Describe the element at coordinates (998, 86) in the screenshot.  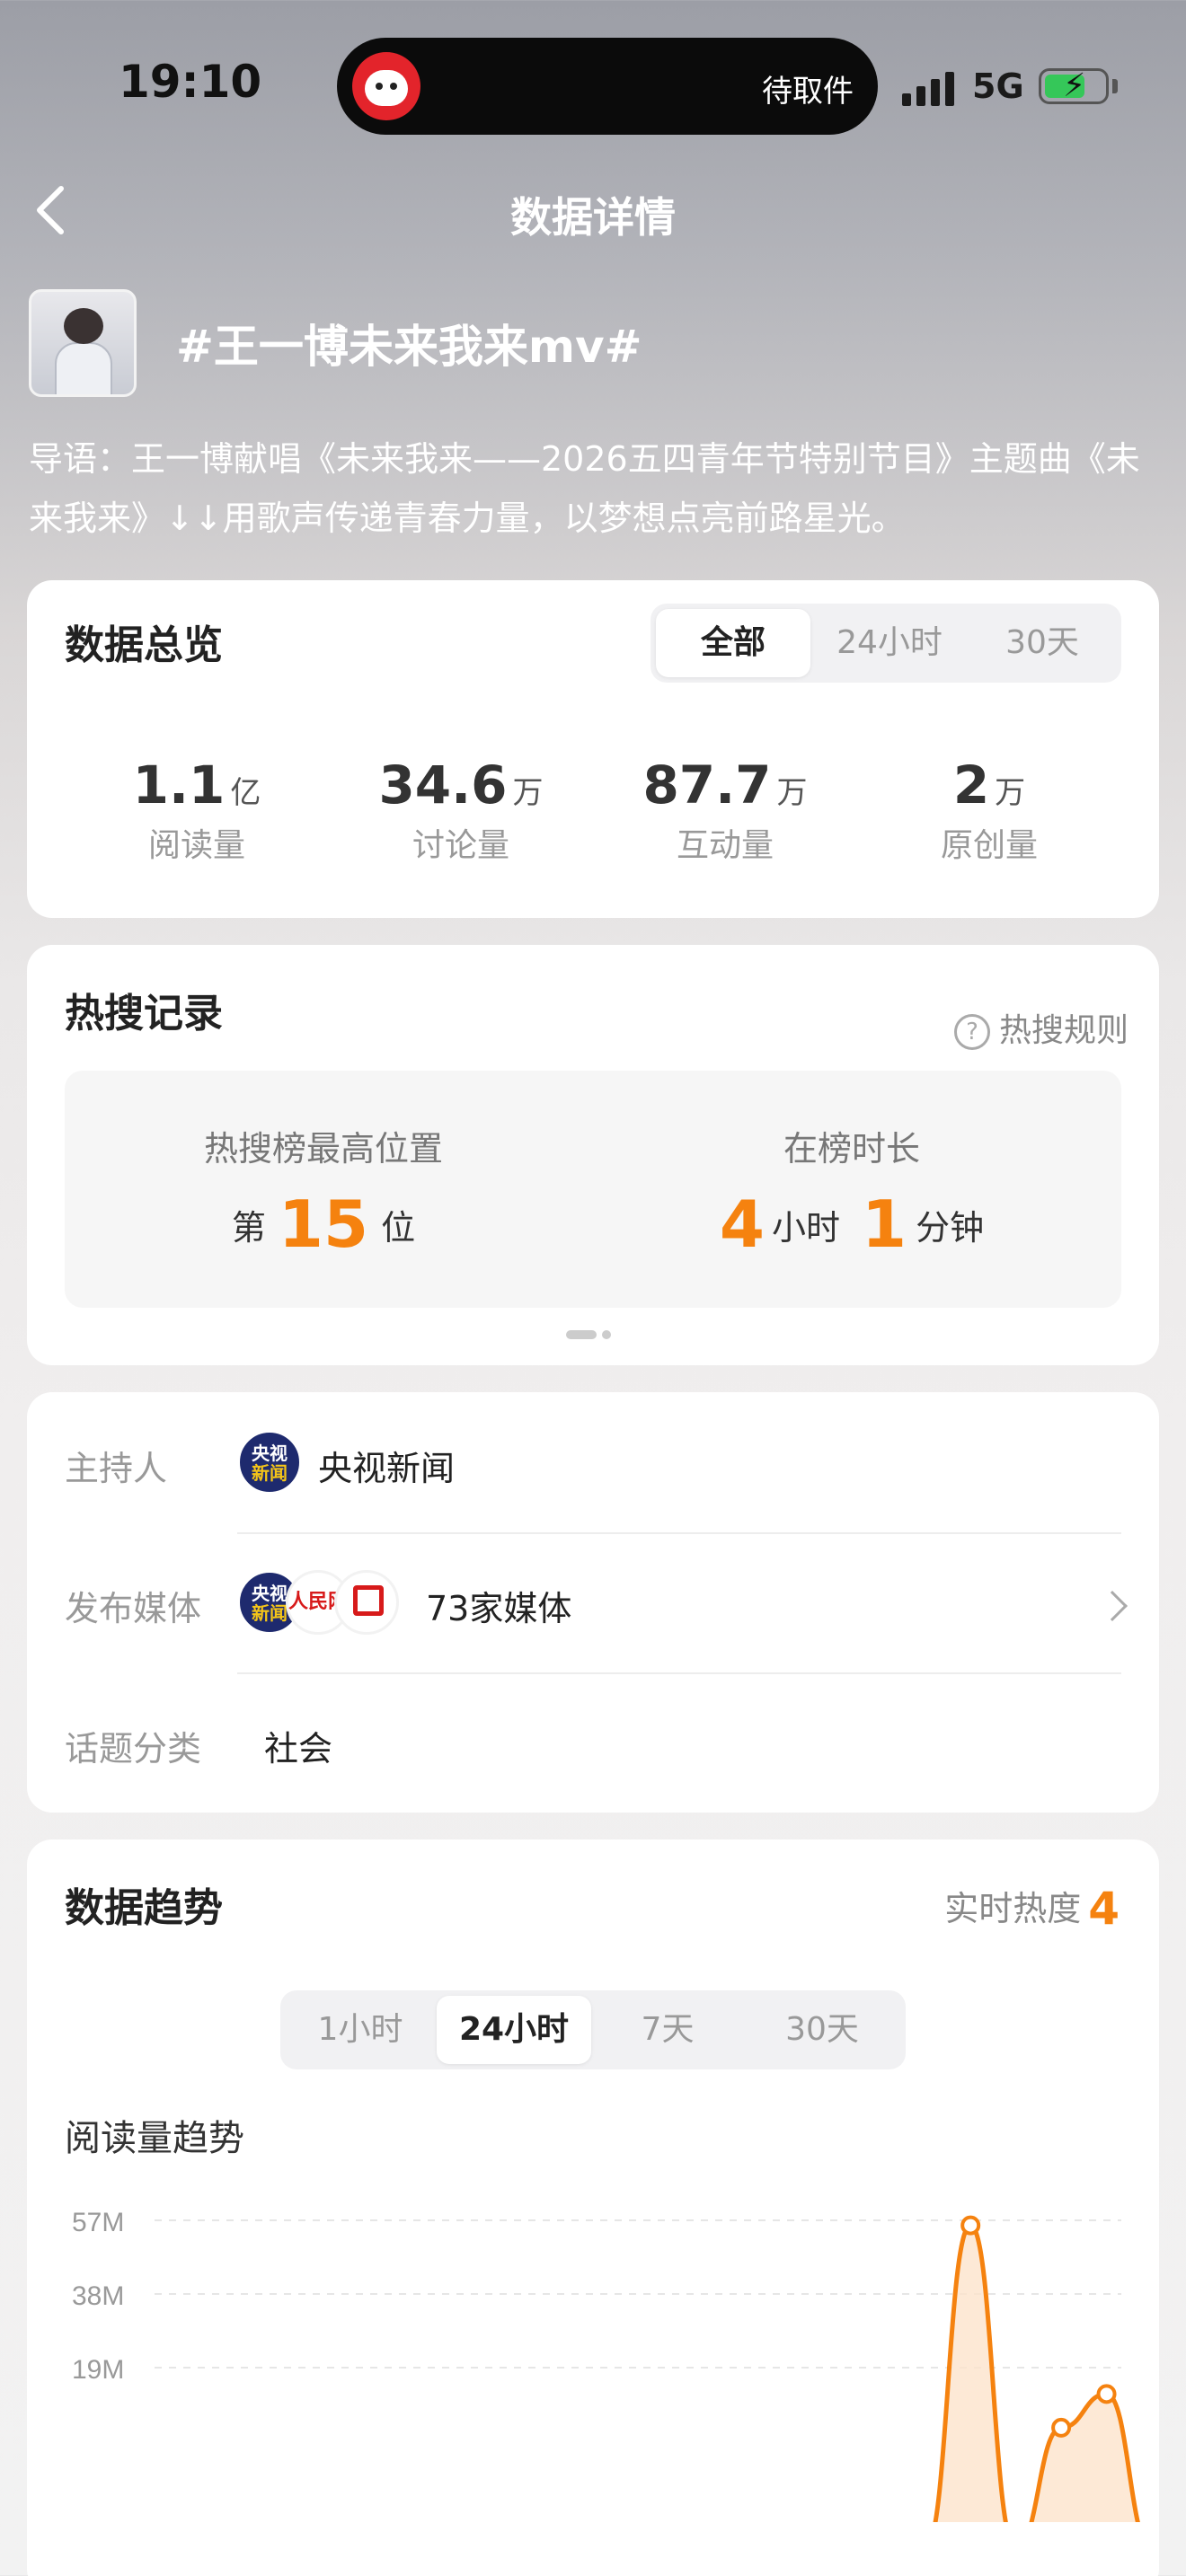
I see `network-type: 5G` at that location.